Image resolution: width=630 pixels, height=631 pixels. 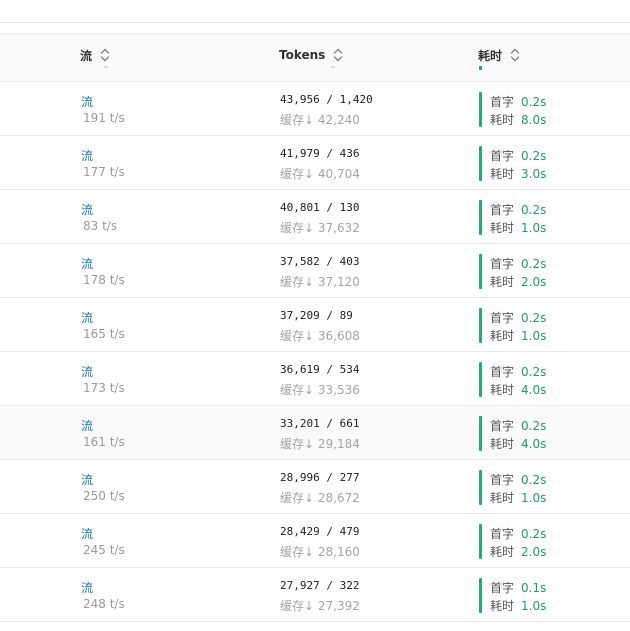 I want to click on cache-tokens: 缓存↓ 28,160, so click(x=320, y=551).